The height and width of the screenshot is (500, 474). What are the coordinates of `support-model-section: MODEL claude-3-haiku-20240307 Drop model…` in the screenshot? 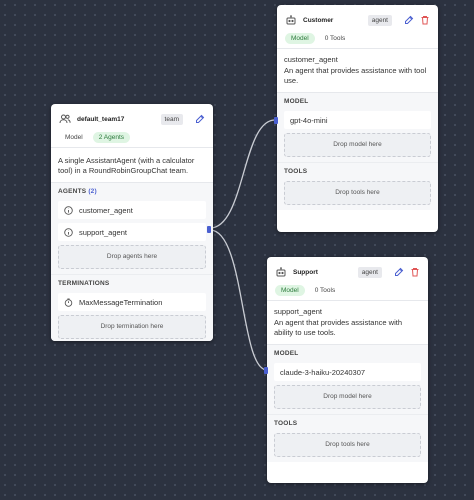 It's located at (347, 380).